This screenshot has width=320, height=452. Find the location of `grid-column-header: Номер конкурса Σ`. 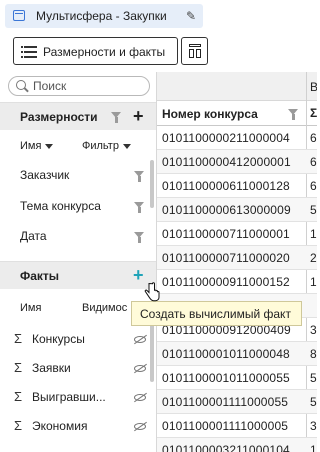

grid-column-header: Номер конкурса Σ is located at coordinates (237, 113).